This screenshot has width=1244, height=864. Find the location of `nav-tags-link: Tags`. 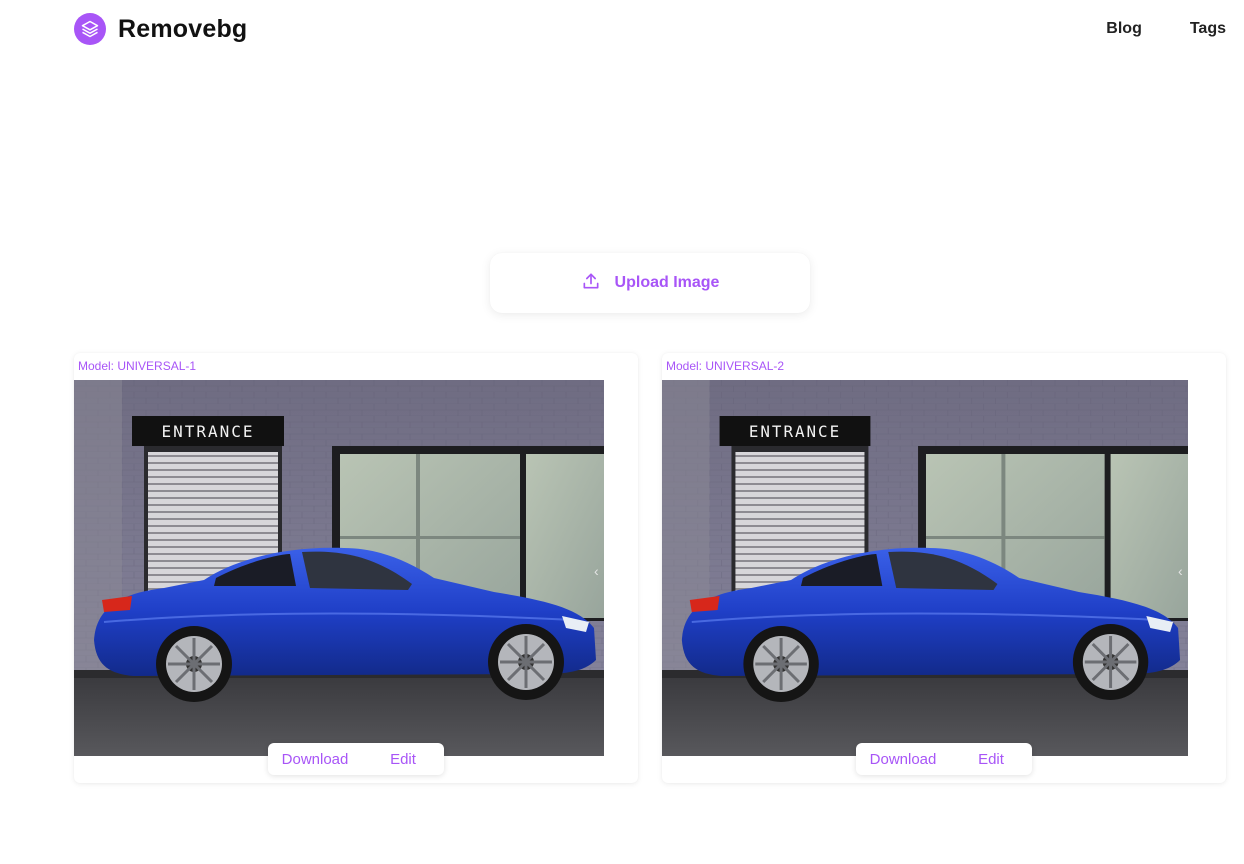

nav-tags-link: Tags is located at coordinates (1208, 29).